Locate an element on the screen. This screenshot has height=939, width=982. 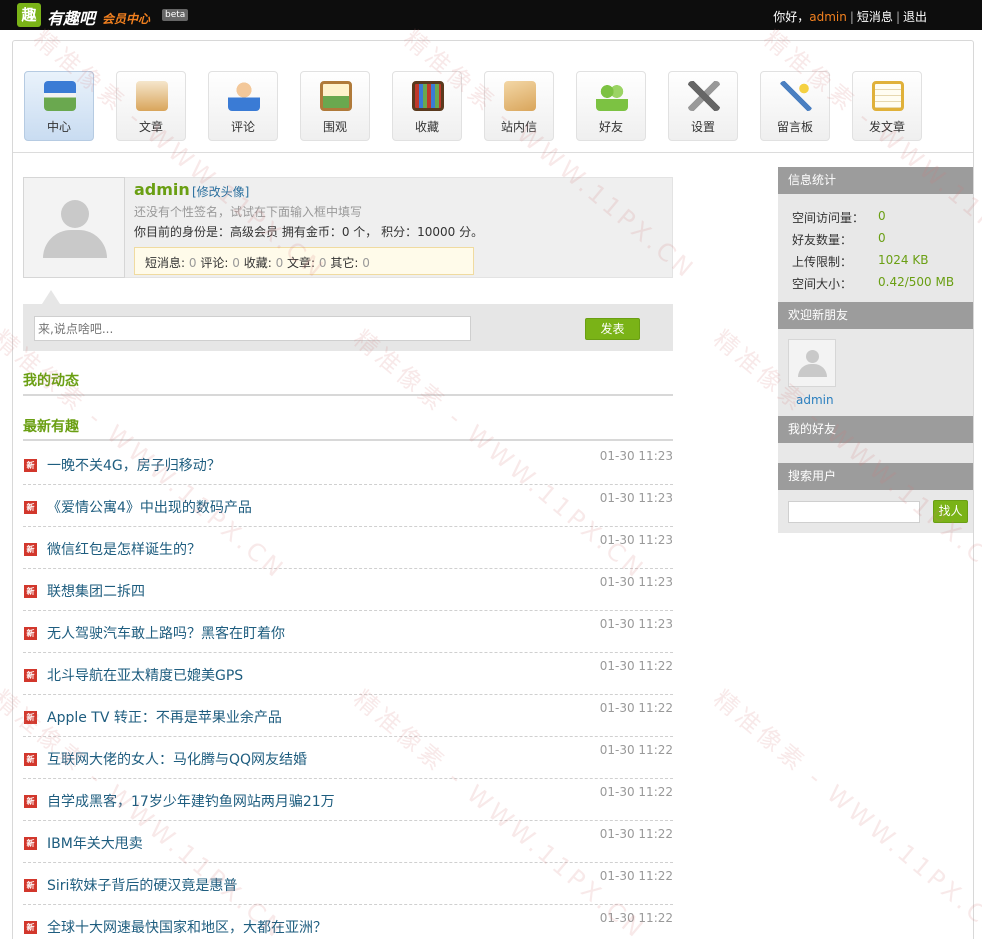
nav-item-watch: 围观 is located at coordinates (335, 106).